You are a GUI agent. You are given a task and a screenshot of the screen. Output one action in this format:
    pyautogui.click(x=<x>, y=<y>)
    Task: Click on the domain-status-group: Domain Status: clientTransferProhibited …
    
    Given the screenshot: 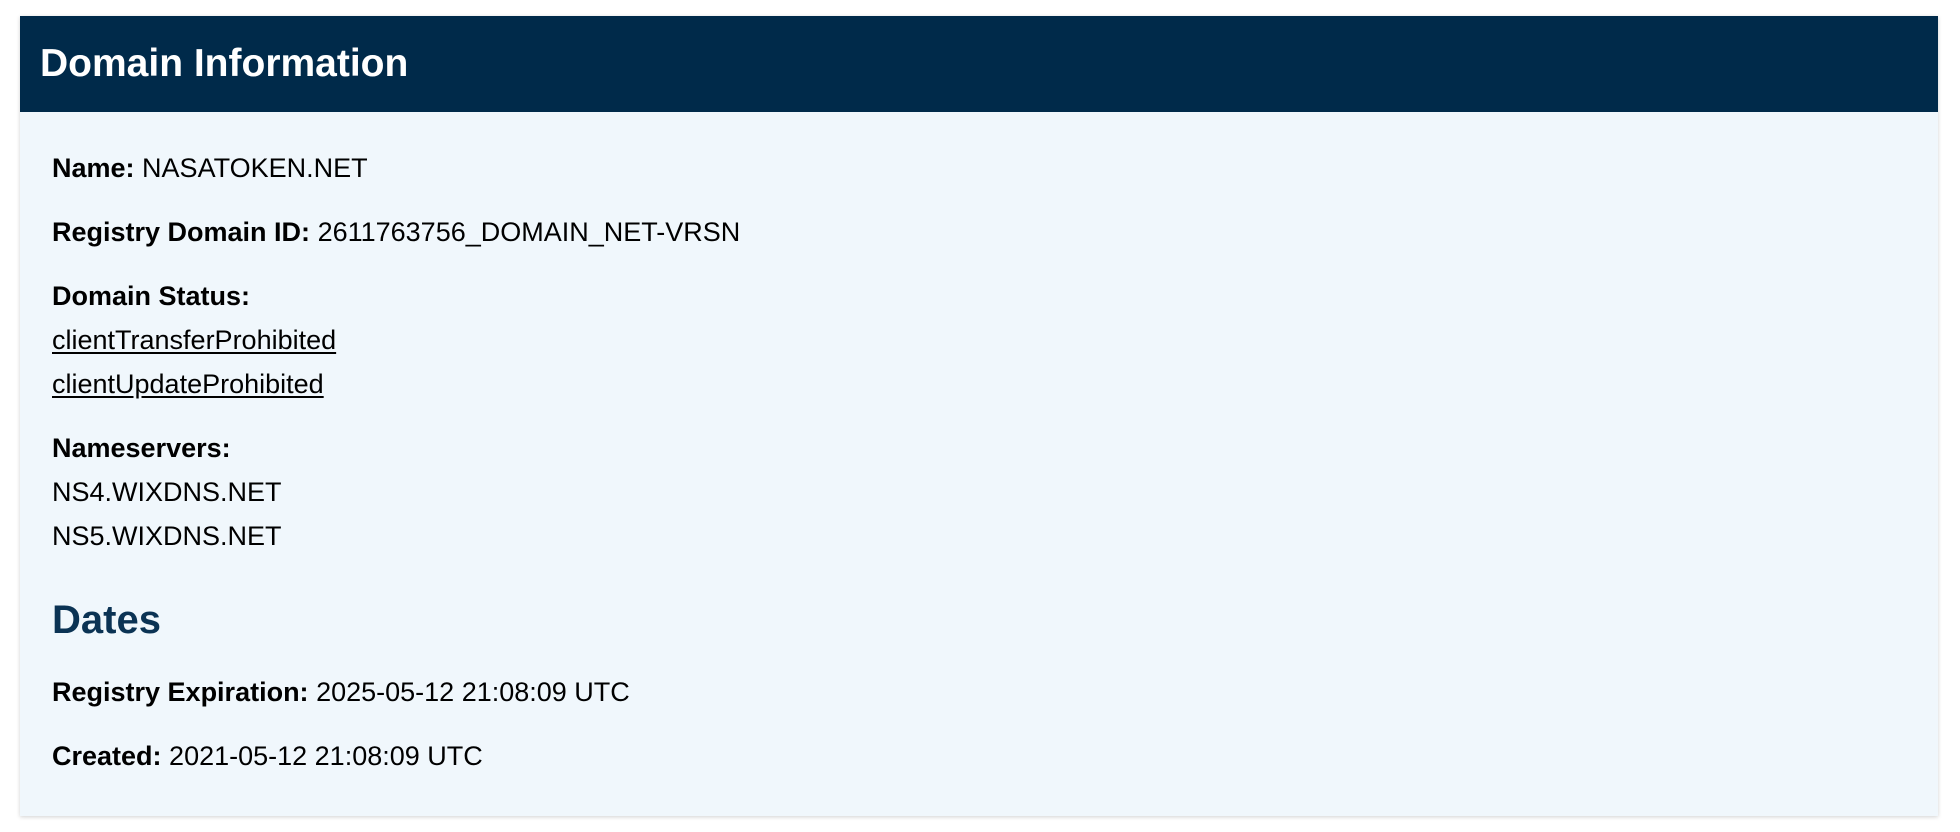 What is the action you would take?
    pyautogui.click(x=995, y=340)
    